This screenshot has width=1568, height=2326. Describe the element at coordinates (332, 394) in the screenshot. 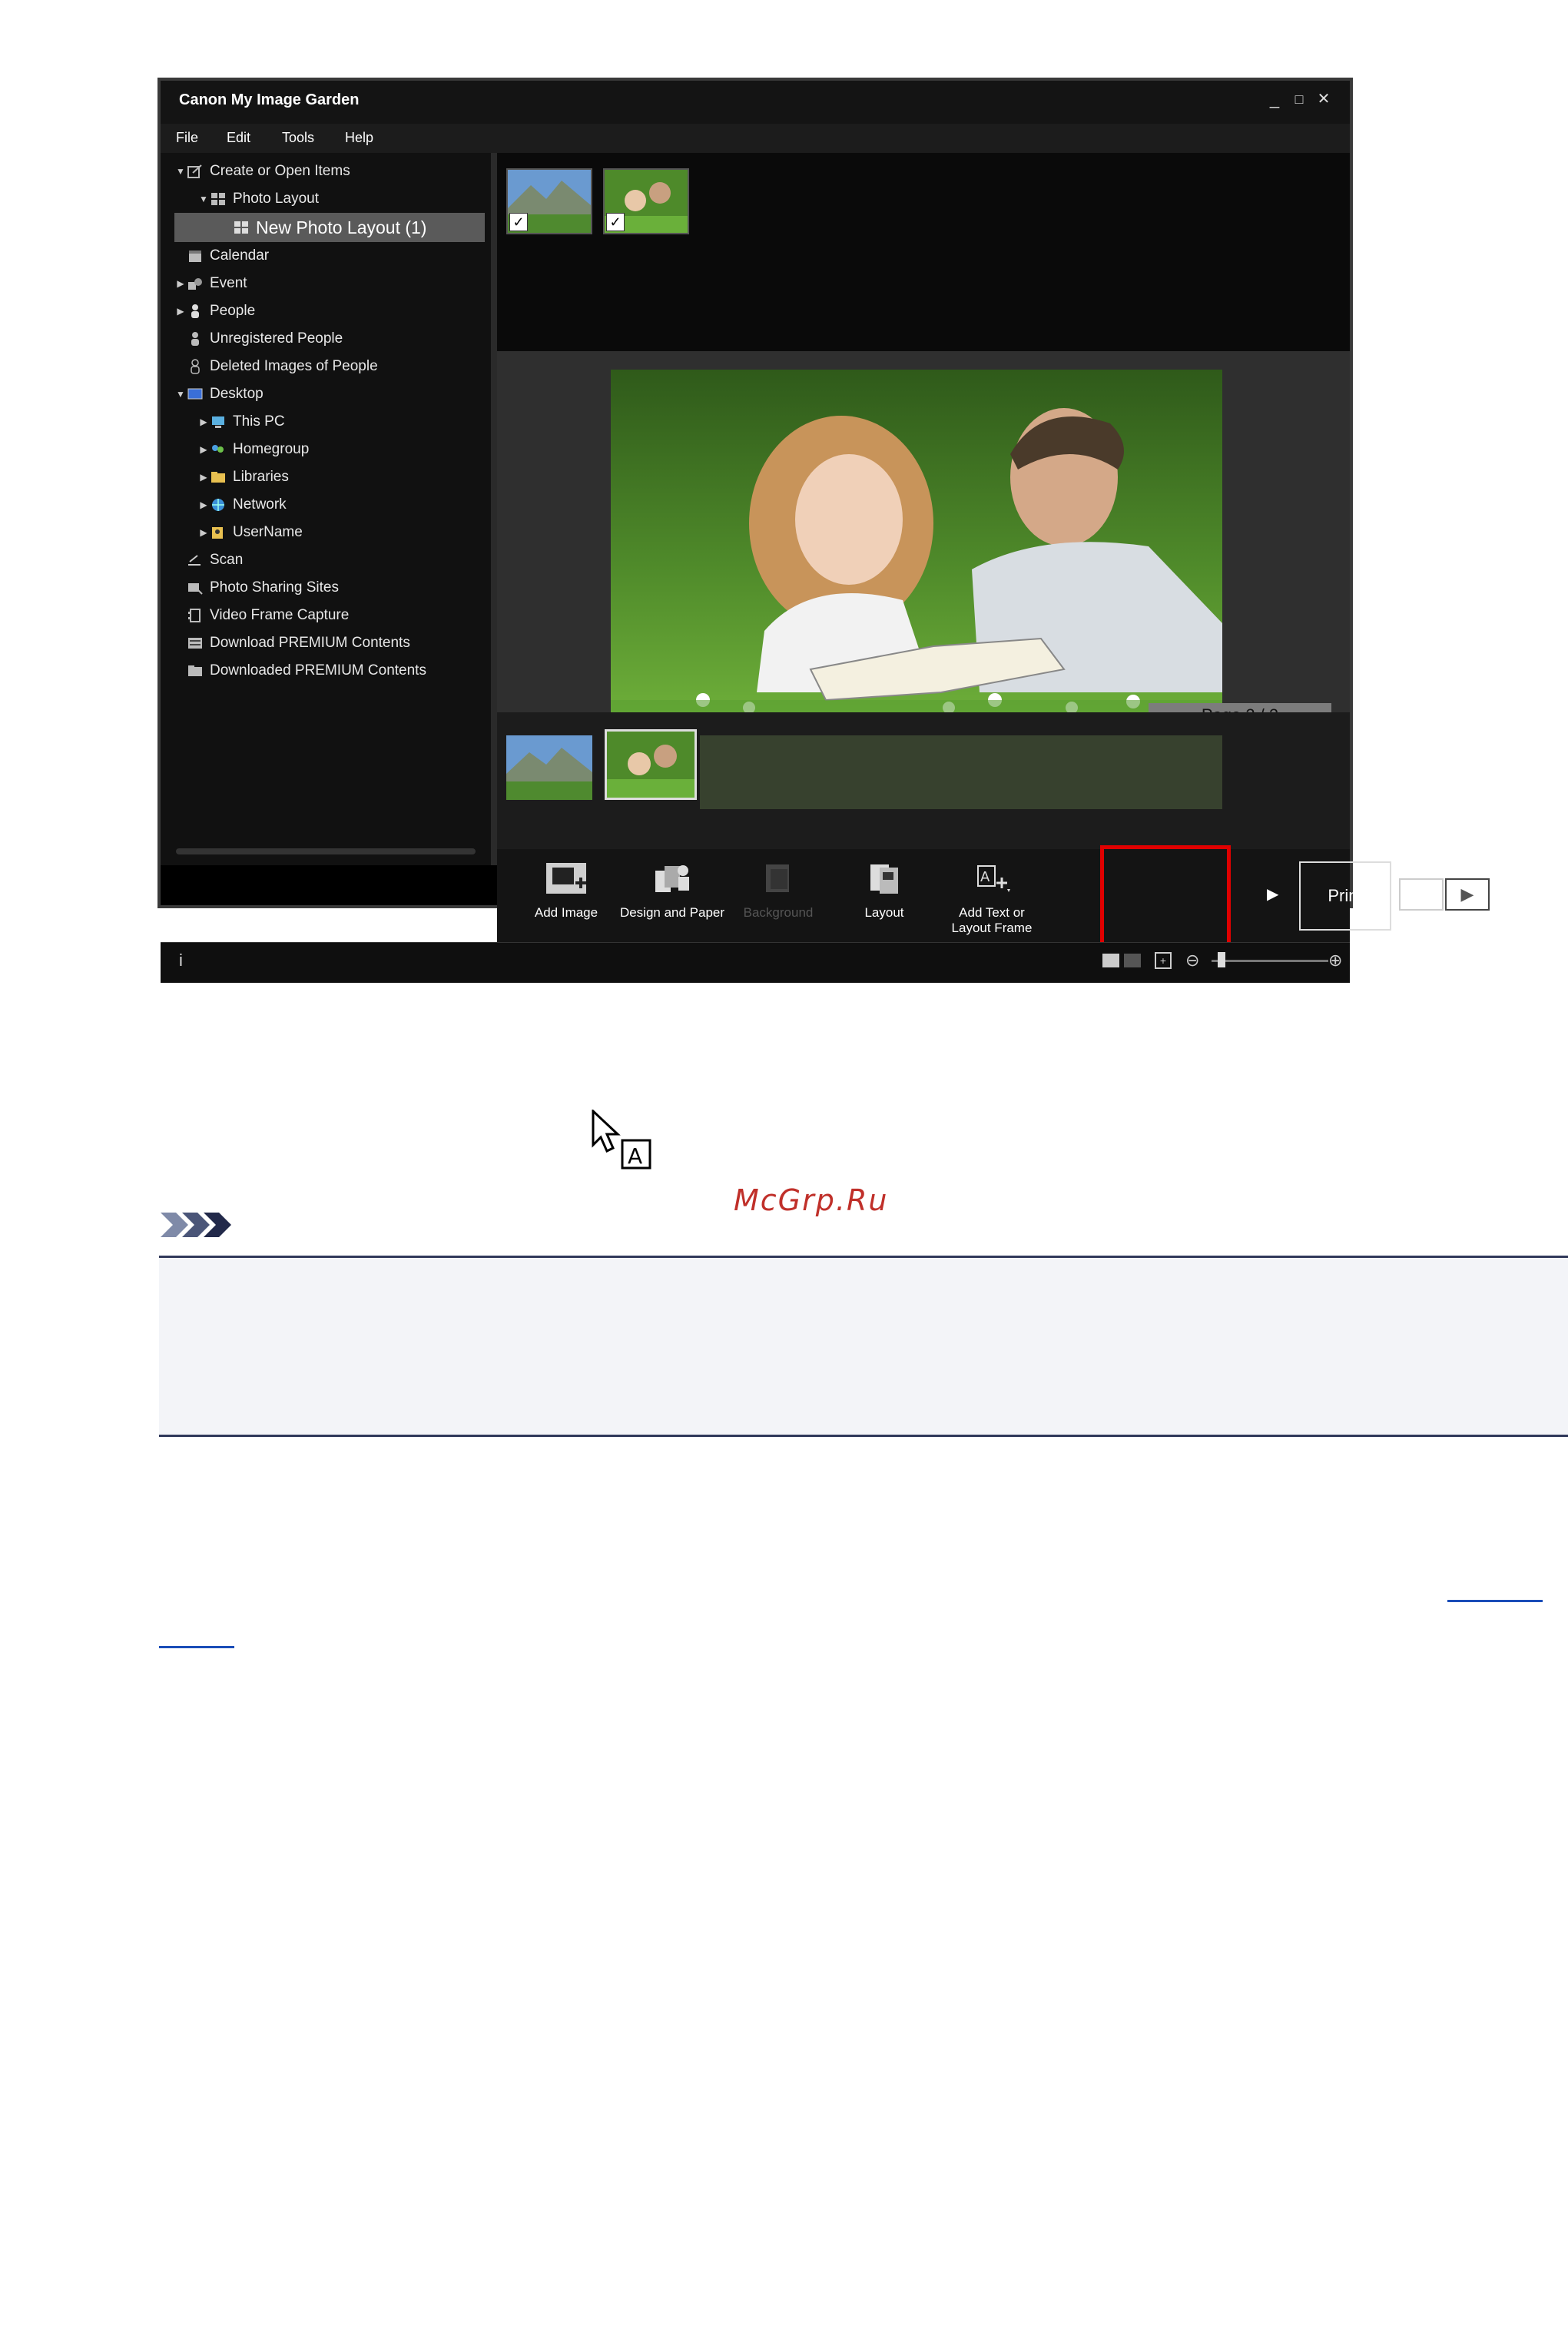

I see `sidebar-item-desktop: ▼ Desktop` at that location.